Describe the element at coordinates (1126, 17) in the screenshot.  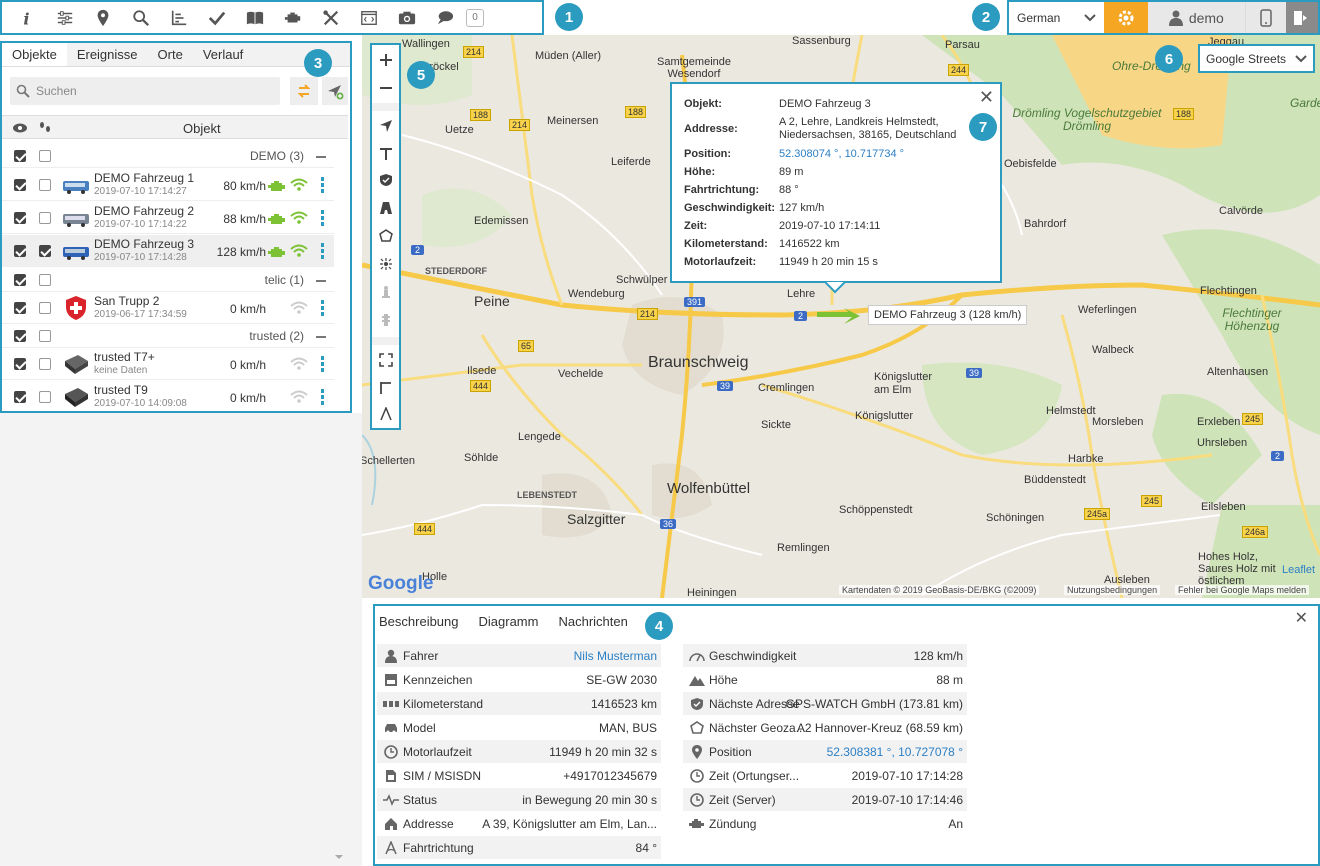
I see `settings-button` at that location.